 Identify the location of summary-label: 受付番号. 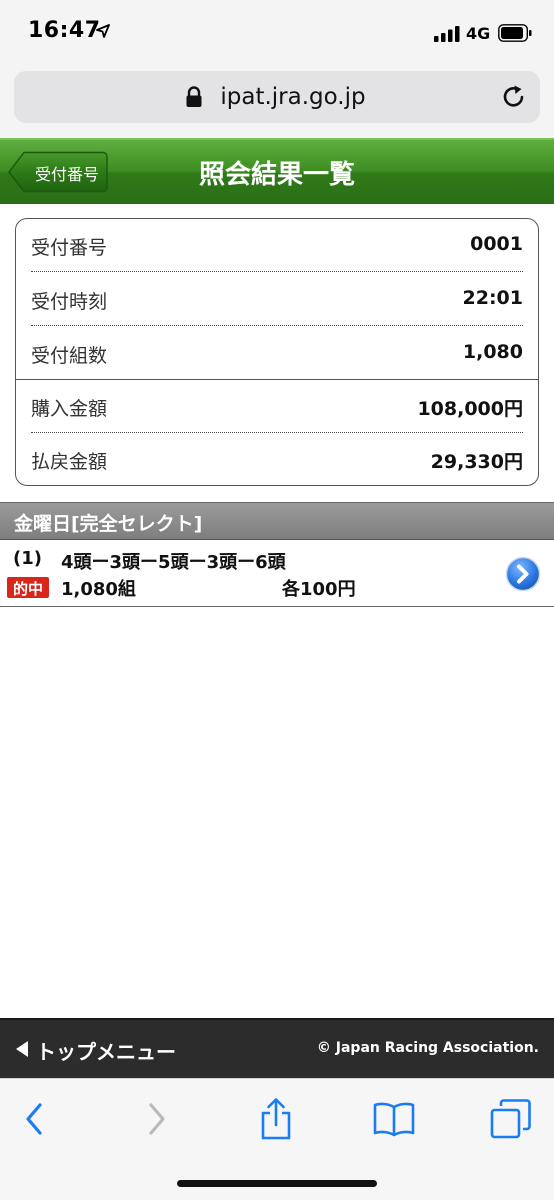
(69, 248).